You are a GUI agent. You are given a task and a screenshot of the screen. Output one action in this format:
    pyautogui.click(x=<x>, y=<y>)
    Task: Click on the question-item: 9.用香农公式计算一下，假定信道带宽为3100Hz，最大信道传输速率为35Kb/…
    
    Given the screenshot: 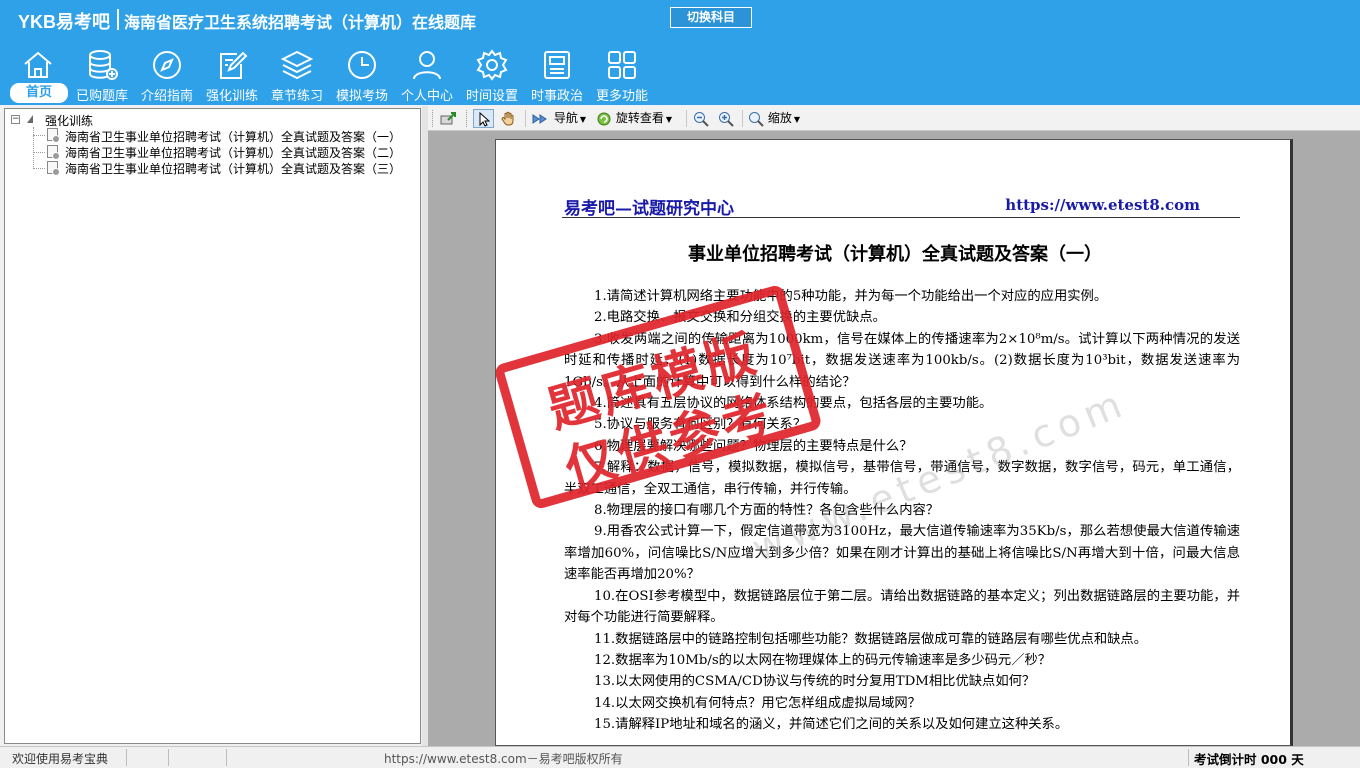 What is the action you would take?
    pyautogui.click(x=902, y=553)
    